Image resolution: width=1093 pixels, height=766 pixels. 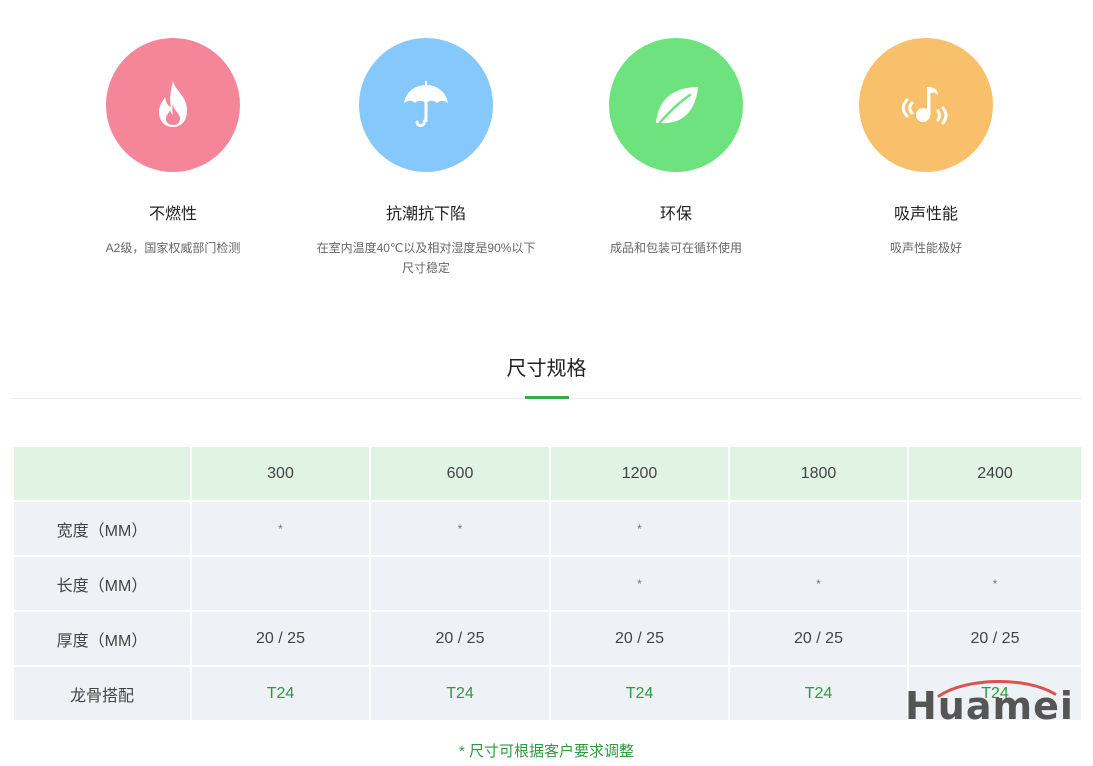 I want to click on table-header-cell: 1200, so click(x=639, y=473).